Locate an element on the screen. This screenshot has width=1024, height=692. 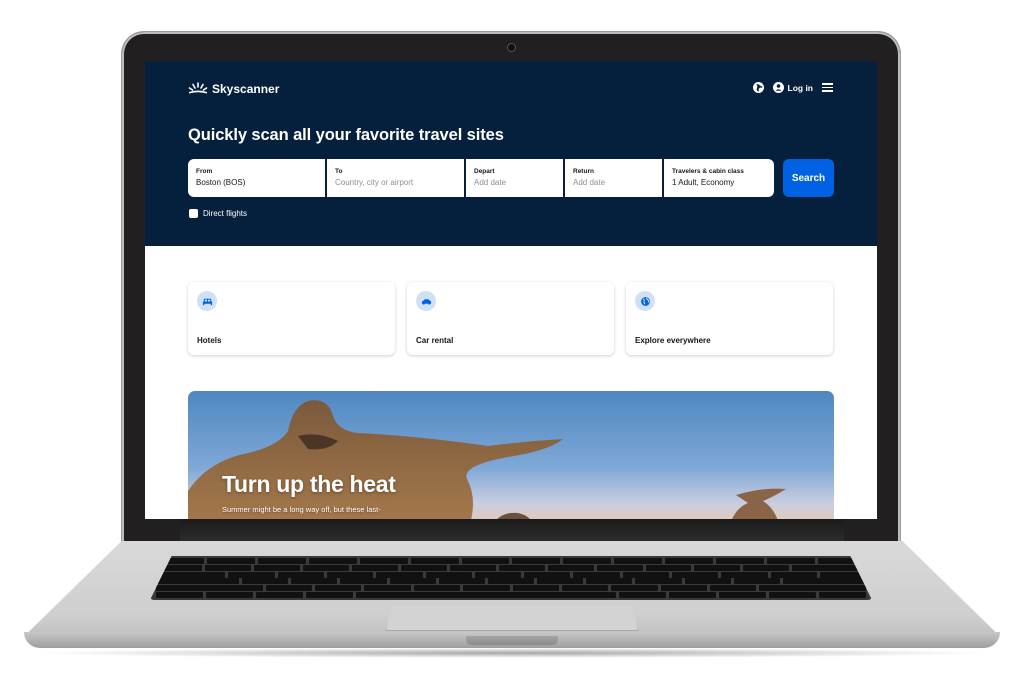
card-label: Hotels is located at coordinates (209, 340).